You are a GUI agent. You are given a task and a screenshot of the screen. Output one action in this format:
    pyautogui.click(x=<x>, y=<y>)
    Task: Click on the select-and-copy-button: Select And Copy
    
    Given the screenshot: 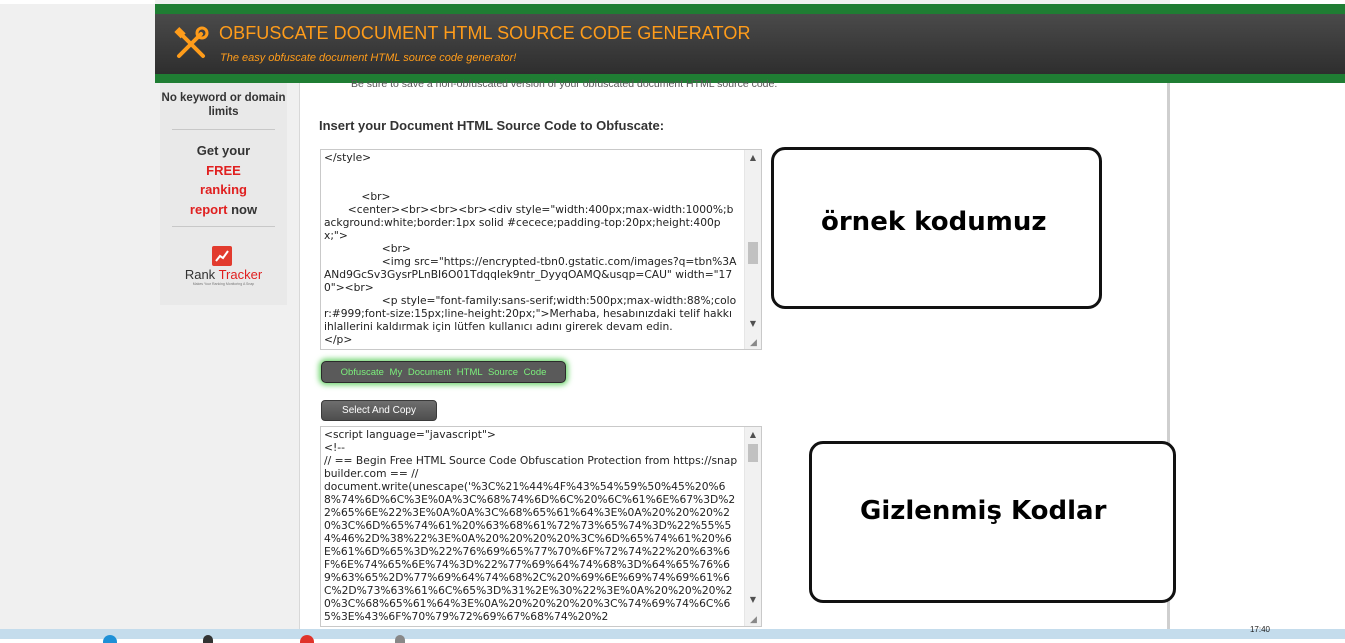 What is the action you would take?
    pyautogui.click(x=379, y=410)
    